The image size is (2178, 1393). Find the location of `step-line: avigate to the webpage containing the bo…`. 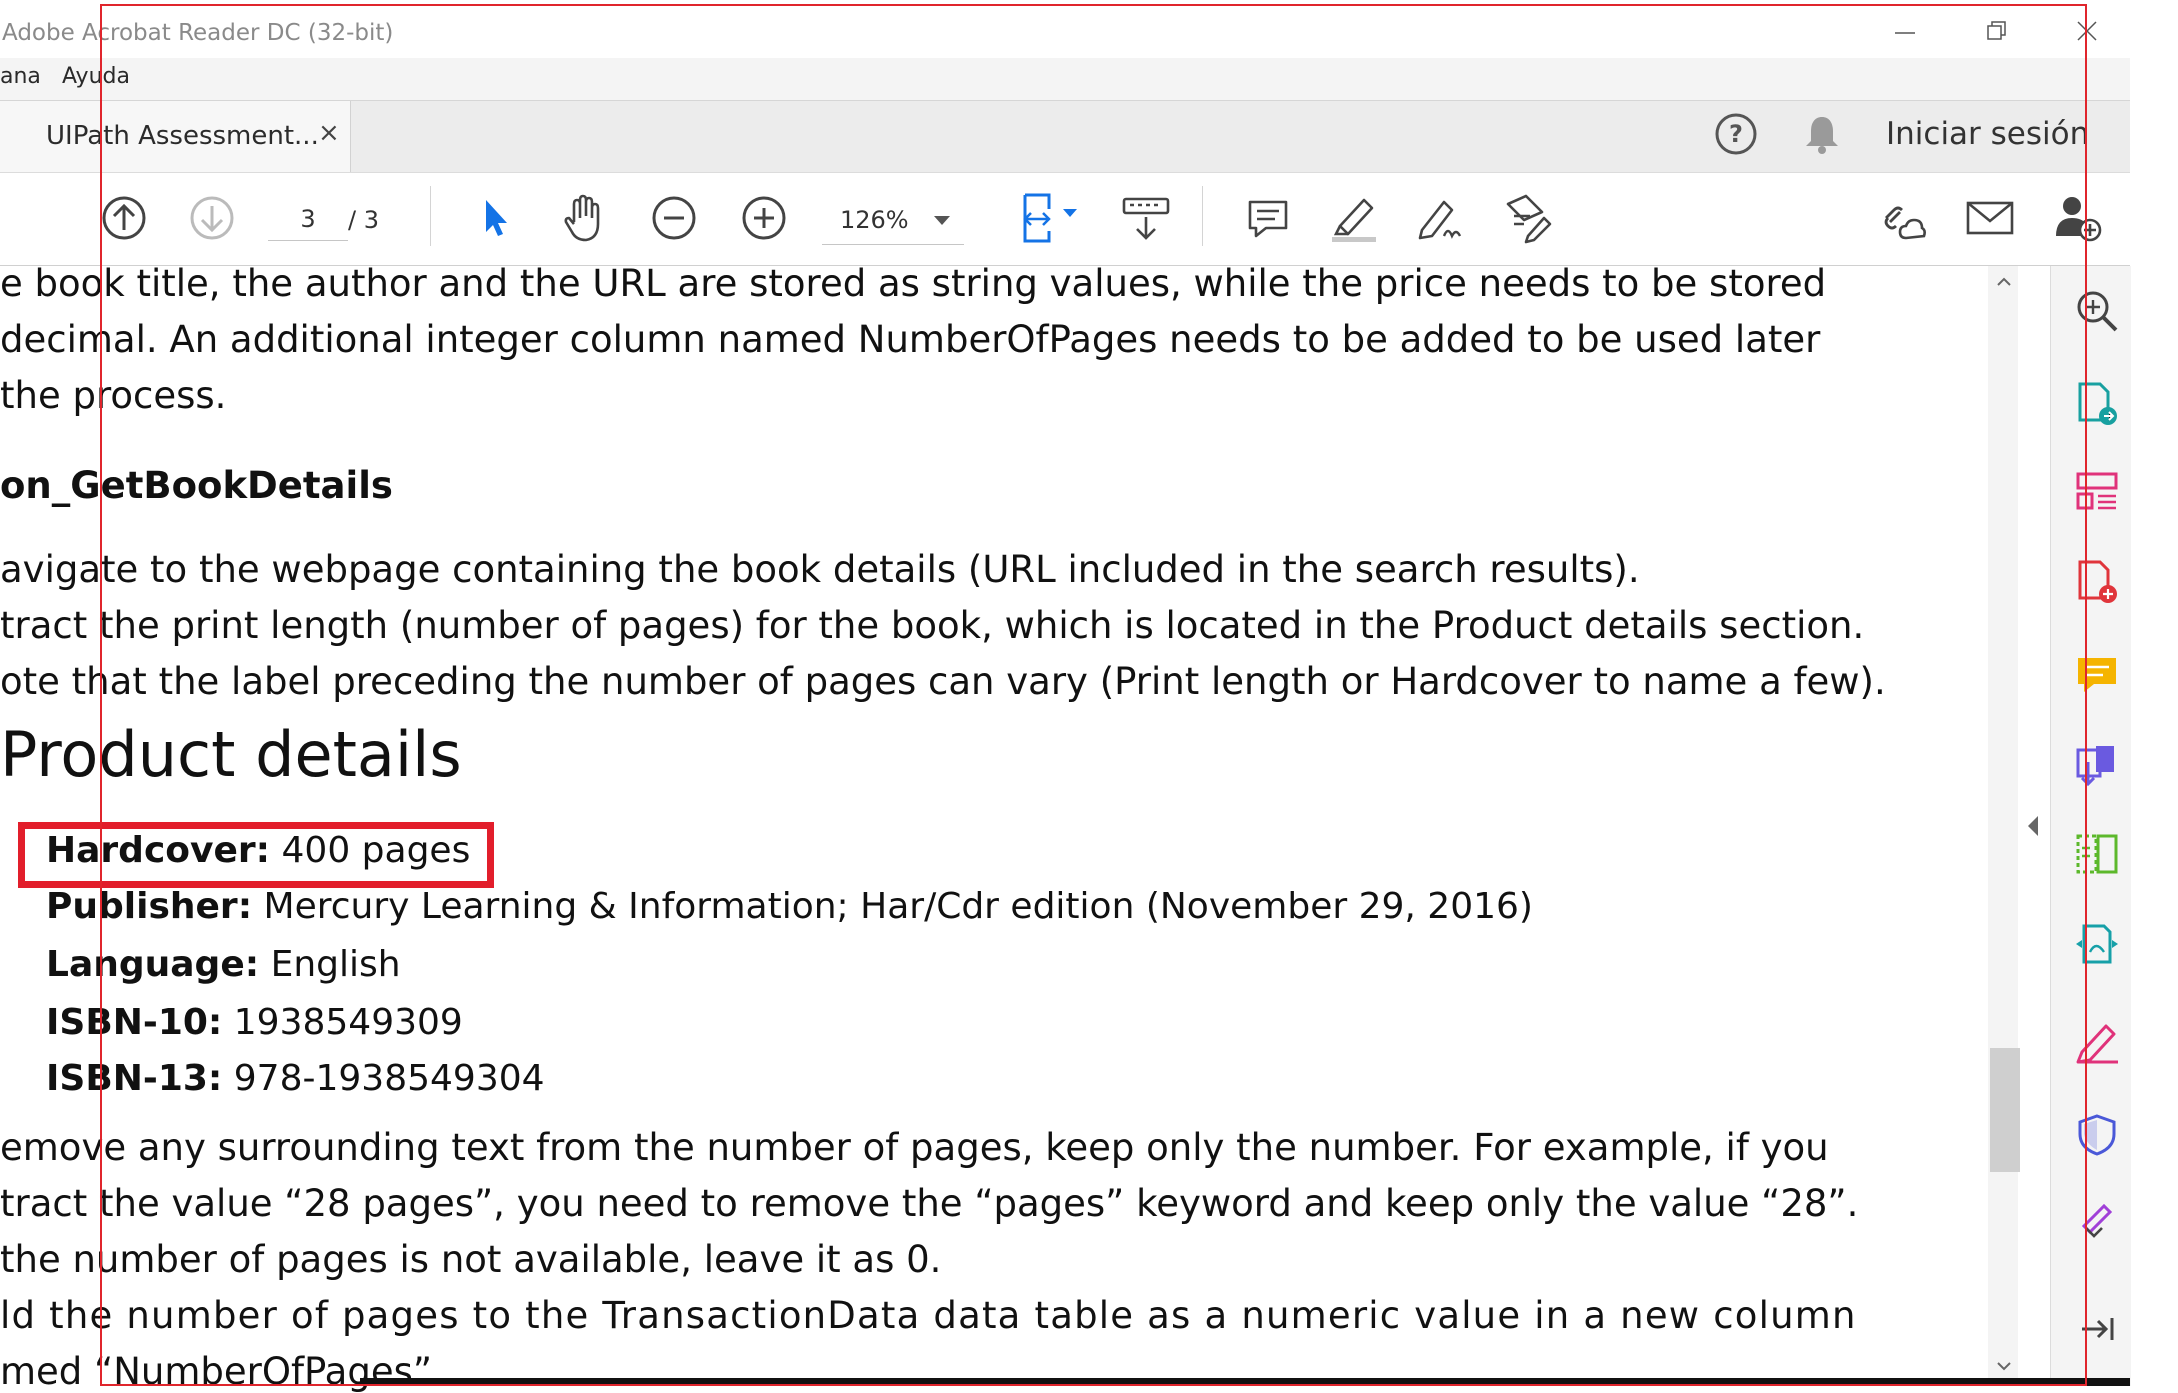

step-line: avigate to the webpage containing the bo… is located at coordinates (820, 569).